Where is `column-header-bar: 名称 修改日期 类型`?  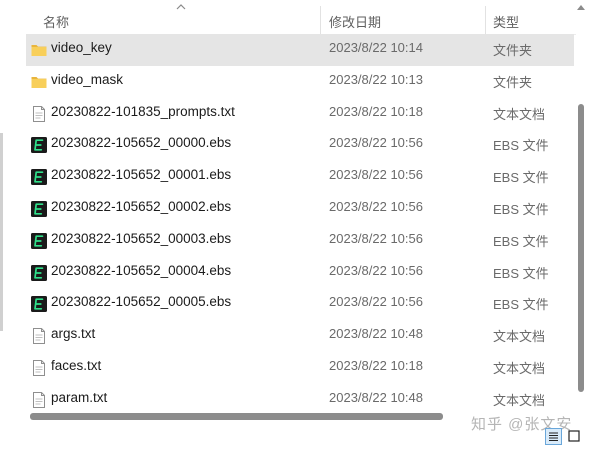
column-header-bar: 名称 修改日期 类型 is located at coordinates (301, 17).